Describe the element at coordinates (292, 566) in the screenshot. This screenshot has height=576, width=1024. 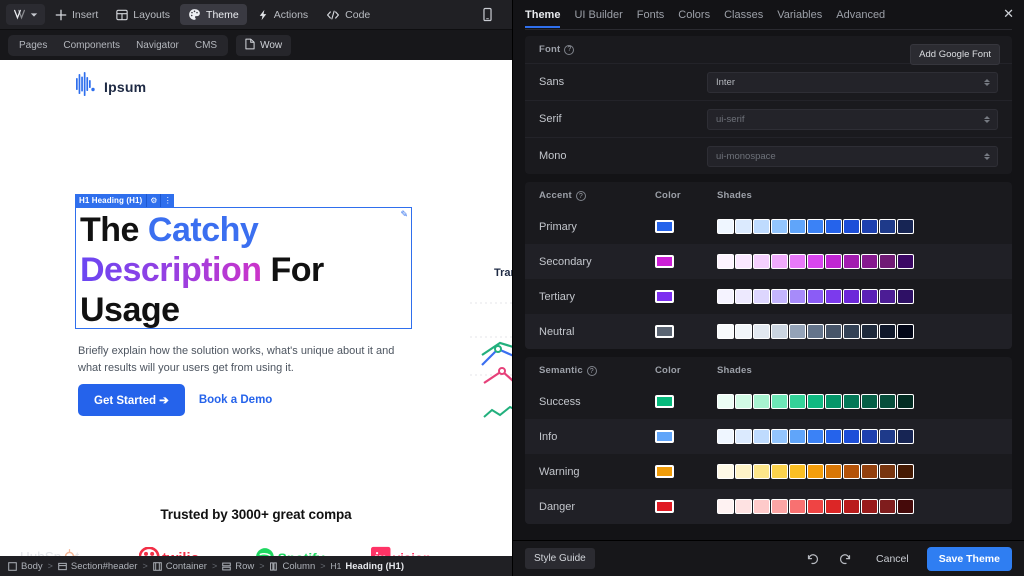
I see `breadcrumb-item-column: Column` at that location.